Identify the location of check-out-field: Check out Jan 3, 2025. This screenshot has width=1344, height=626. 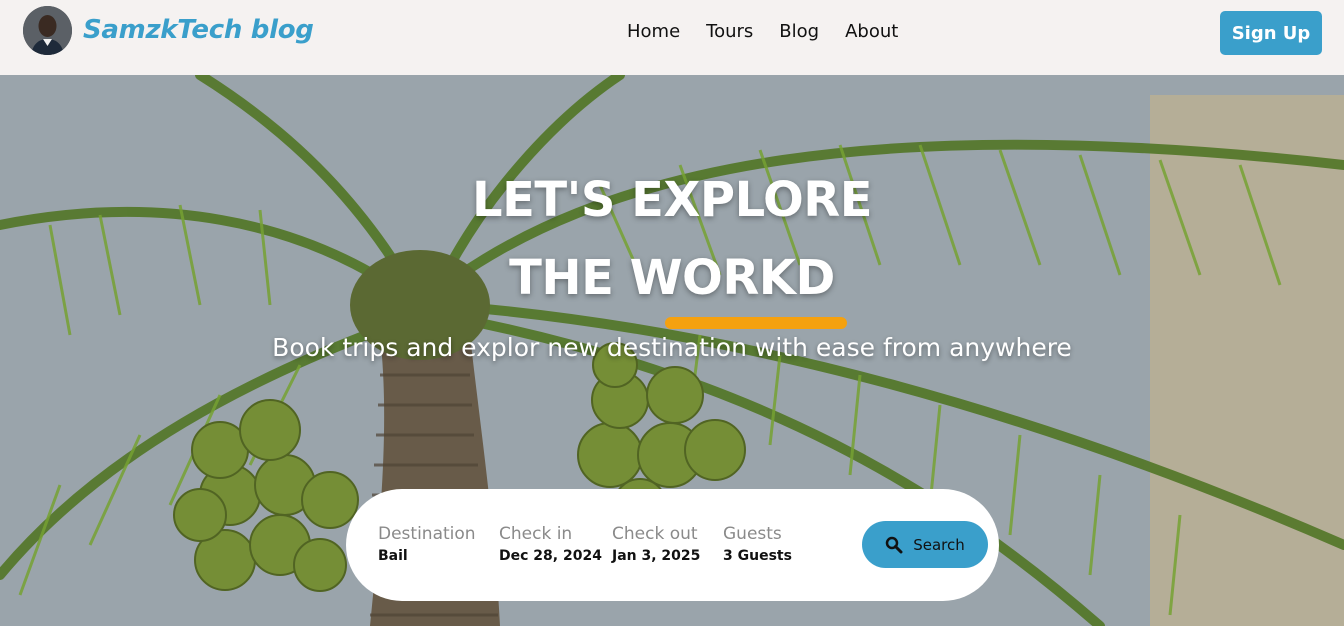
(656, 544).